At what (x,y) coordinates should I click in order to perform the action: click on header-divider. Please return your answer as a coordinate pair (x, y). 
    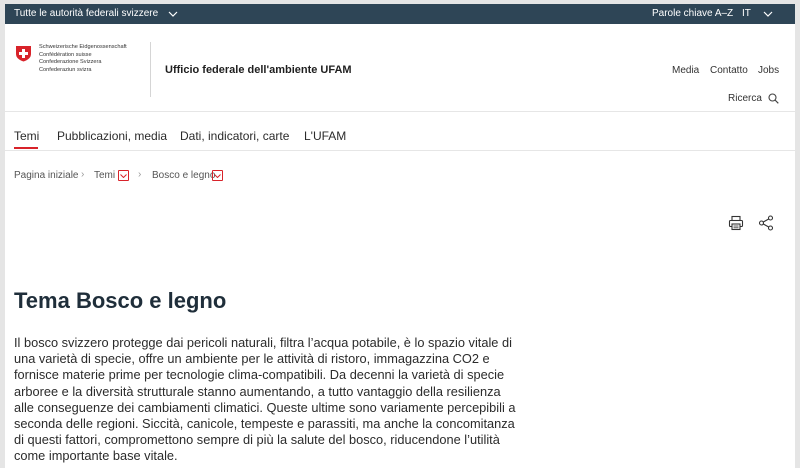
    Looking at the image, I should click on (150, 69).